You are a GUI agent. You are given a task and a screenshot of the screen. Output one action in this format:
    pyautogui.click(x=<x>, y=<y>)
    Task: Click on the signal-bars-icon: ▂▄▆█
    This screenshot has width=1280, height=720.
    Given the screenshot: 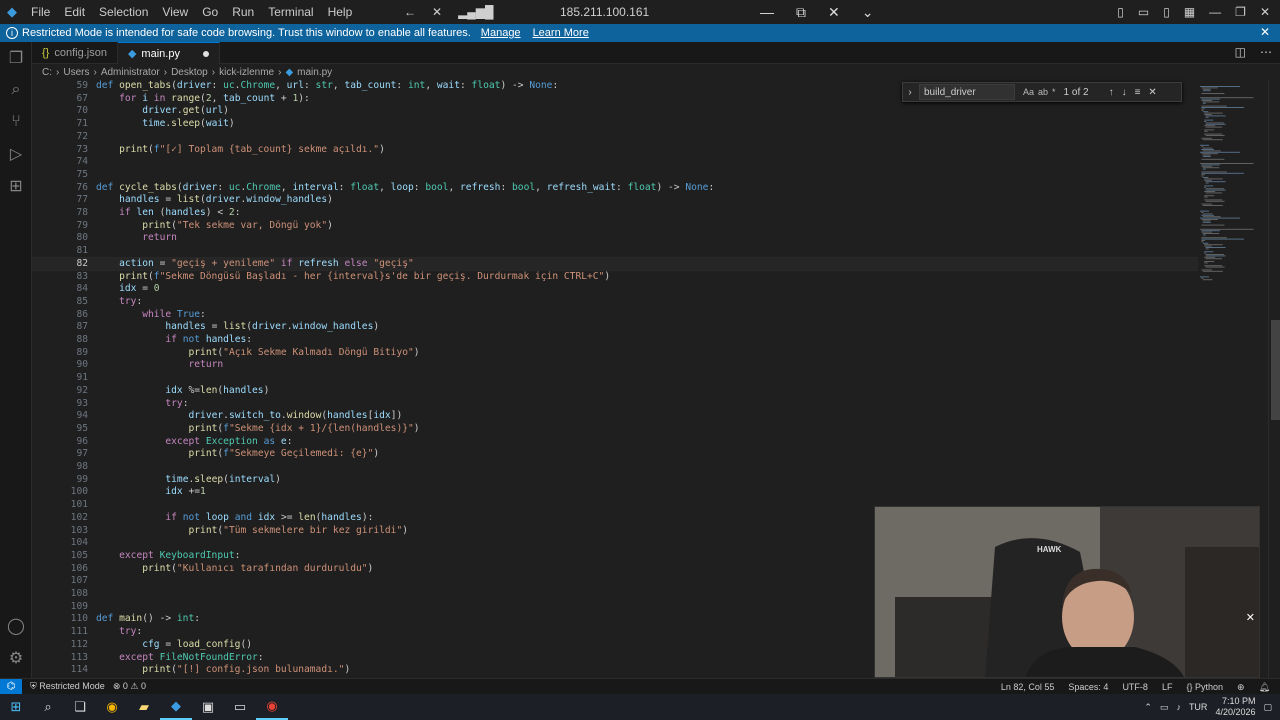 What is the action you would take?
    pyautogui.click(x=475, y=12)
    